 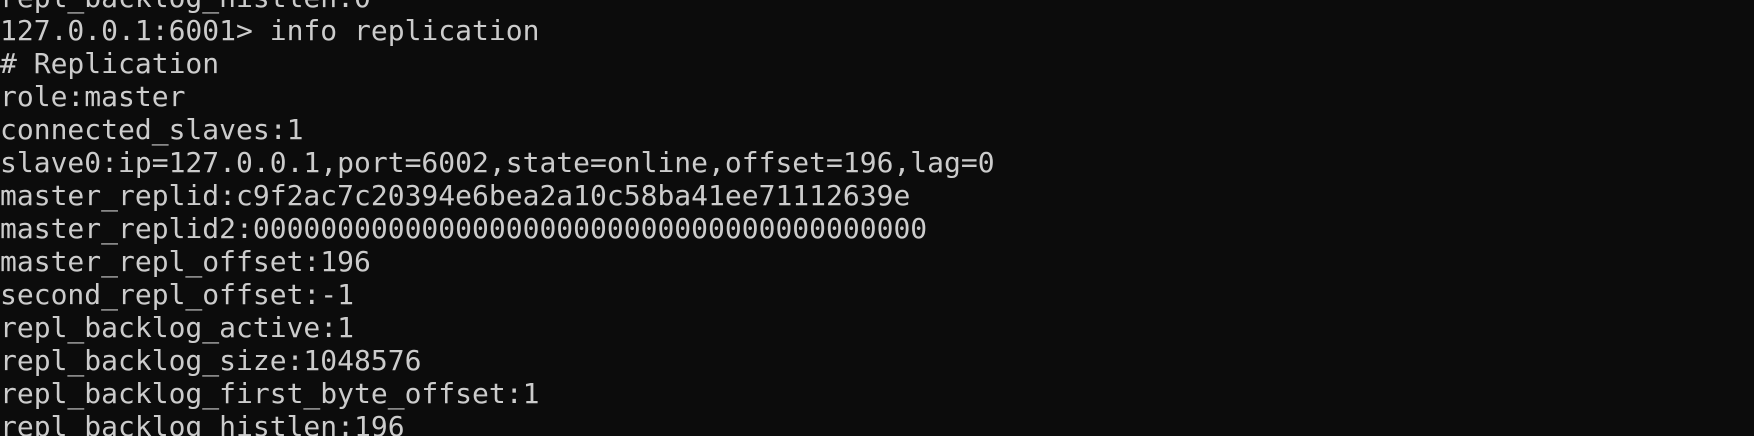 What do you see at coordinates (135, 30) in the screenshot?
I see `prompt: 127.0.0.1:6001>` at bounding box center [135, 30].